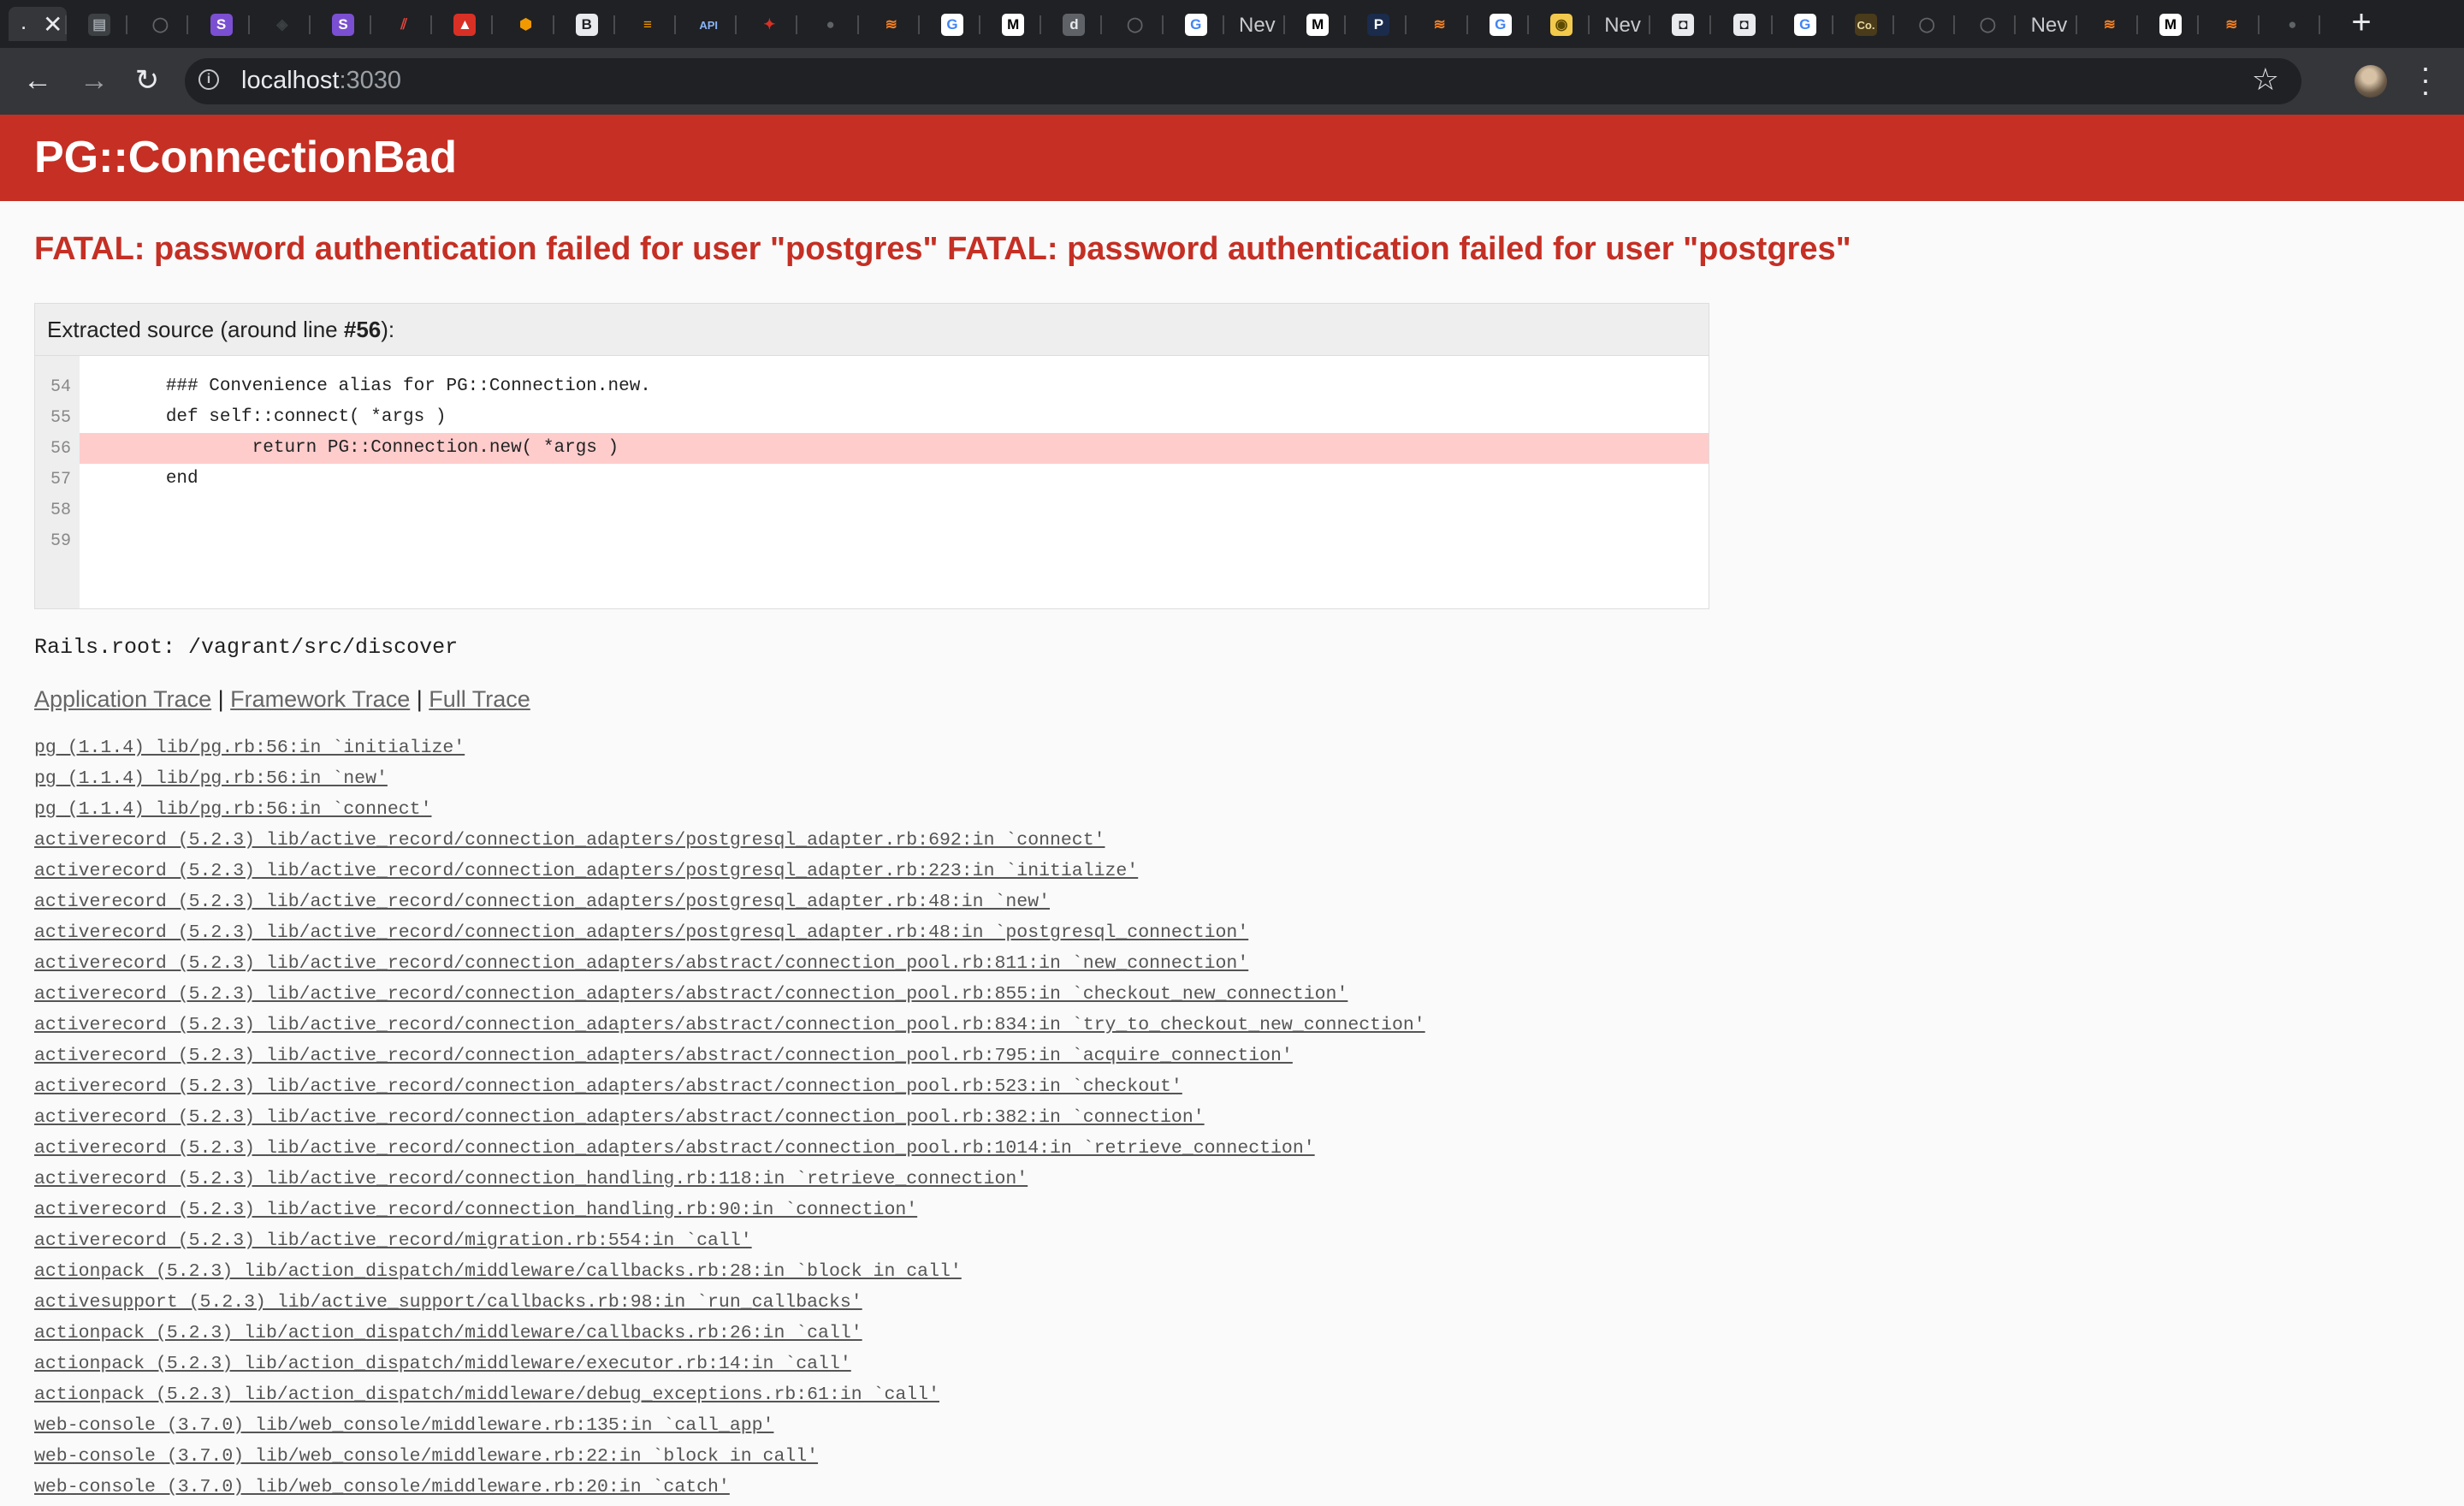  Describe the element at coordinates (2370, 82) in the screenshot. I see `profile-avatar` at that location.